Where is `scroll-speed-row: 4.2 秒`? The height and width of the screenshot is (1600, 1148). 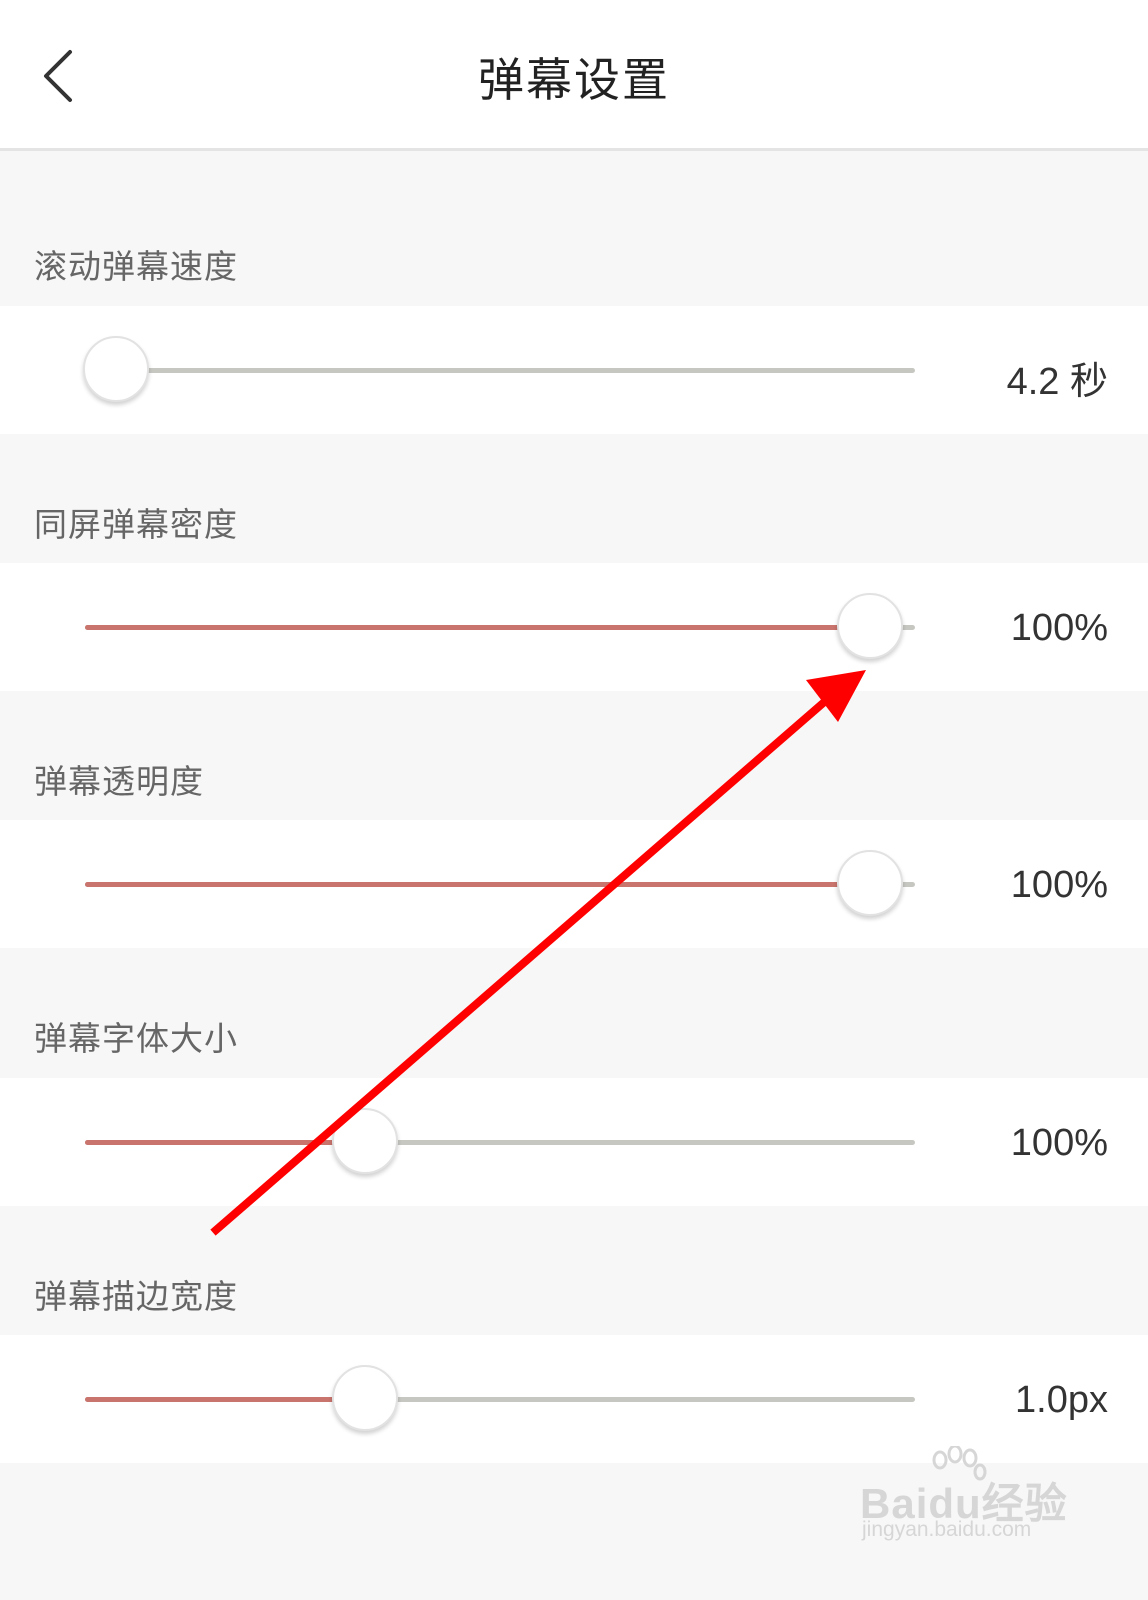 scroll-speed-row: 4.2 秒 is located at coordinates (574, 370).